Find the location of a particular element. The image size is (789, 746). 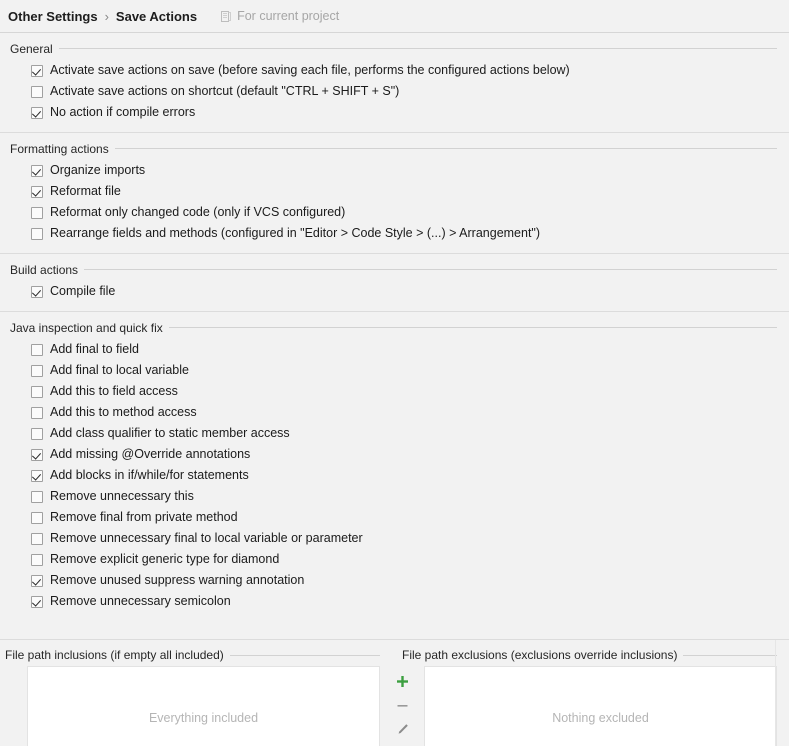

checkbox-row: Add final to local variable is located at coordinates (410, 370).